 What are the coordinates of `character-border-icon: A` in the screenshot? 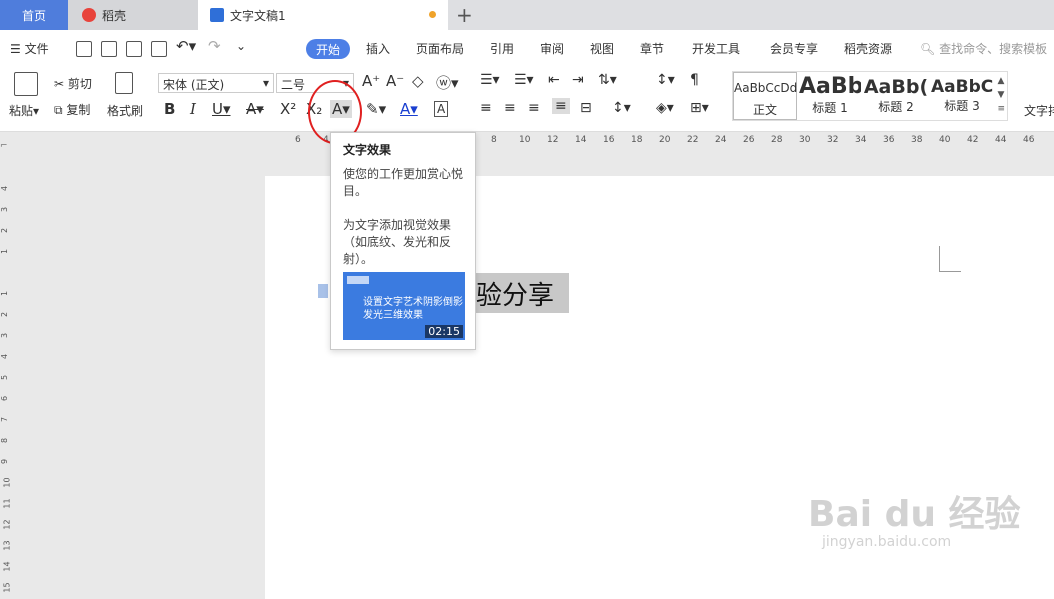 It's located at (441, 109).